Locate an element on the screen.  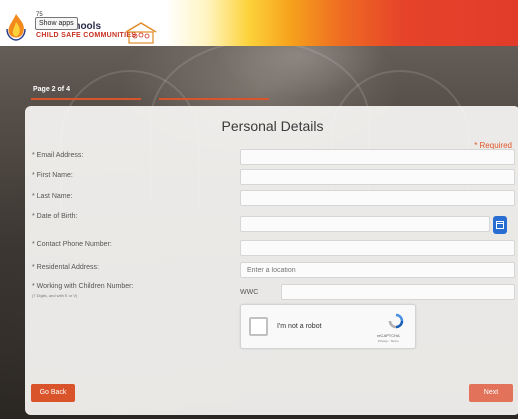
calendar-icon is located at coordinates (500, 225).